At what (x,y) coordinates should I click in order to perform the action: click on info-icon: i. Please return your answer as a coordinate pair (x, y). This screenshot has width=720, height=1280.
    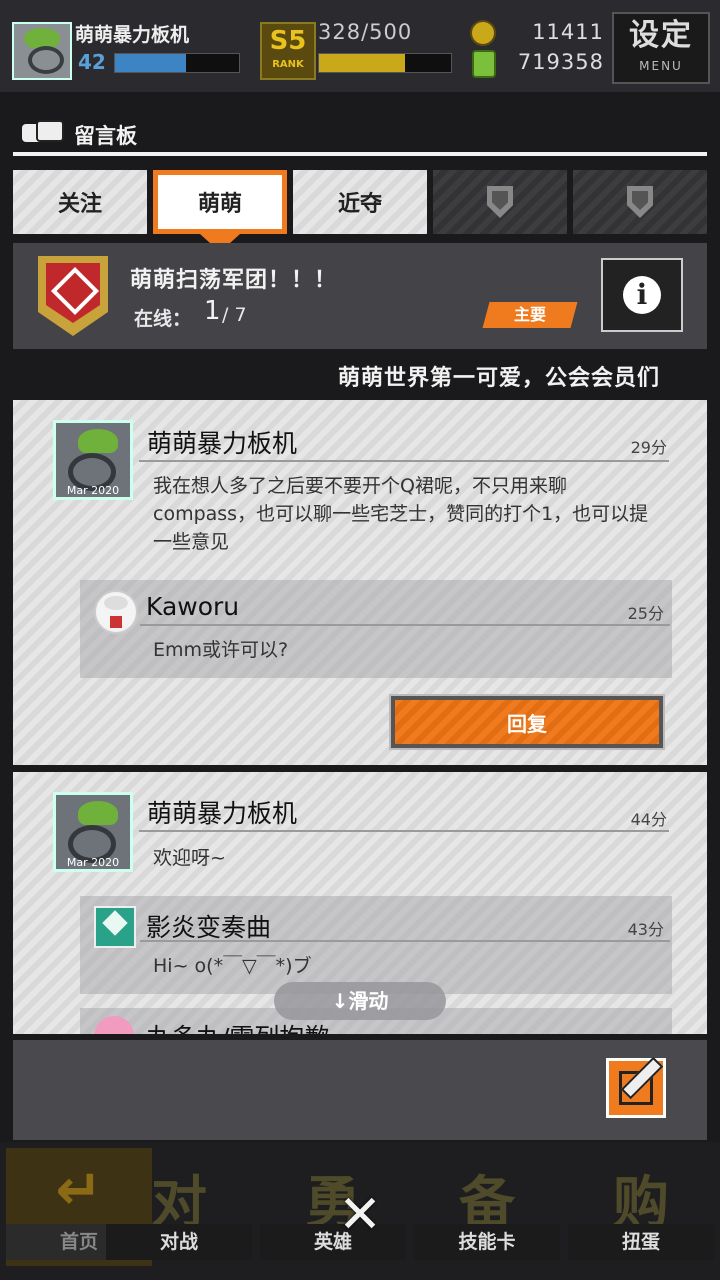
    Looking at the image, I should click on (642, 295).